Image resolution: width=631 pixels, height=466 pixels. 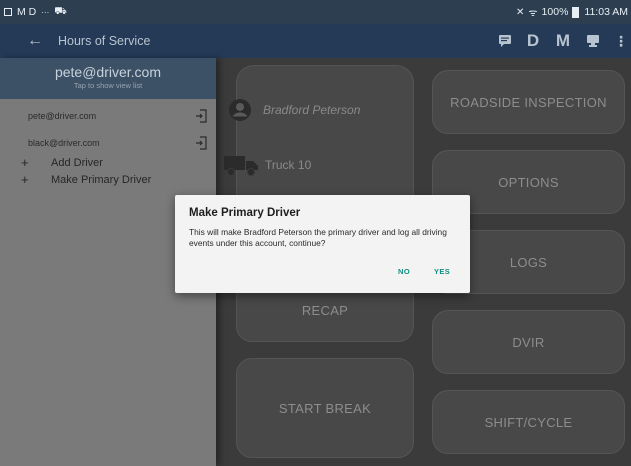 I want to click on truck-row: Truck 10, so click(x=267, y=165).